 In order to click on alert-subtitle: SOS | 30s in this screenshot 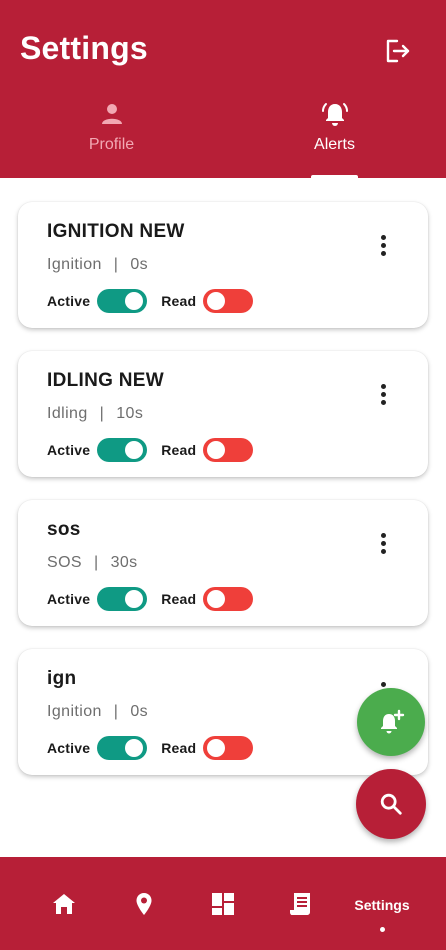, I will do `click(92, 563)`.